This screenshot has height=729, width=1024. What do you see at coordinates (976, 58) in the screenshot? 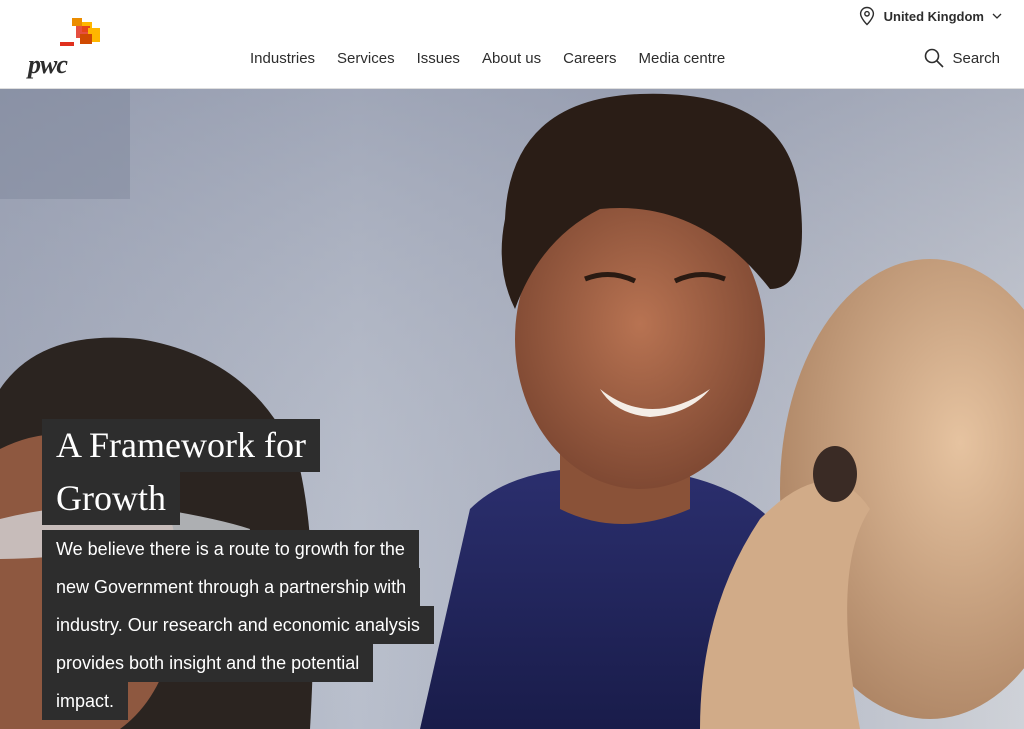
I see `search-label: Search` at bounding box center [976, 58].